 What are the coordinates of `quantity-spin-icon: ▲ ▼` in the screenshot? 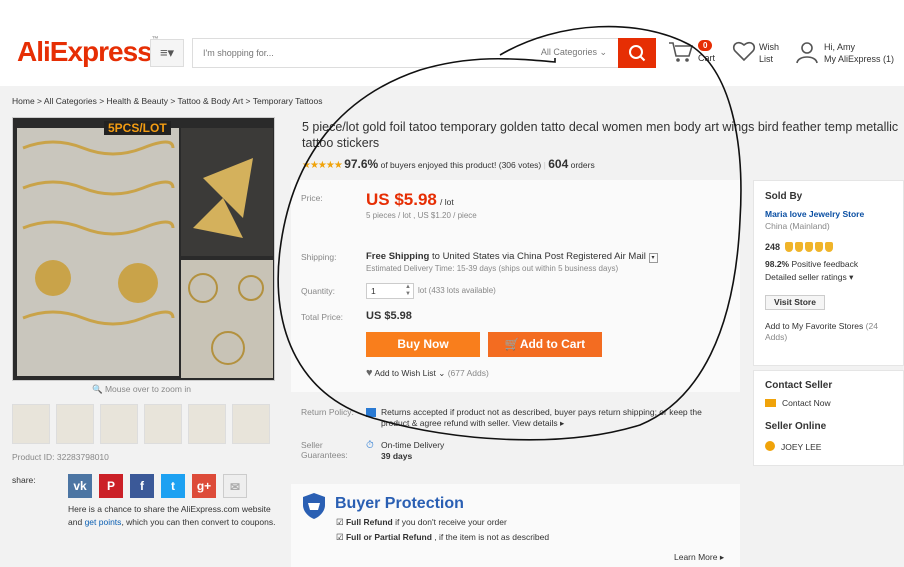 It's located at (408, 291).